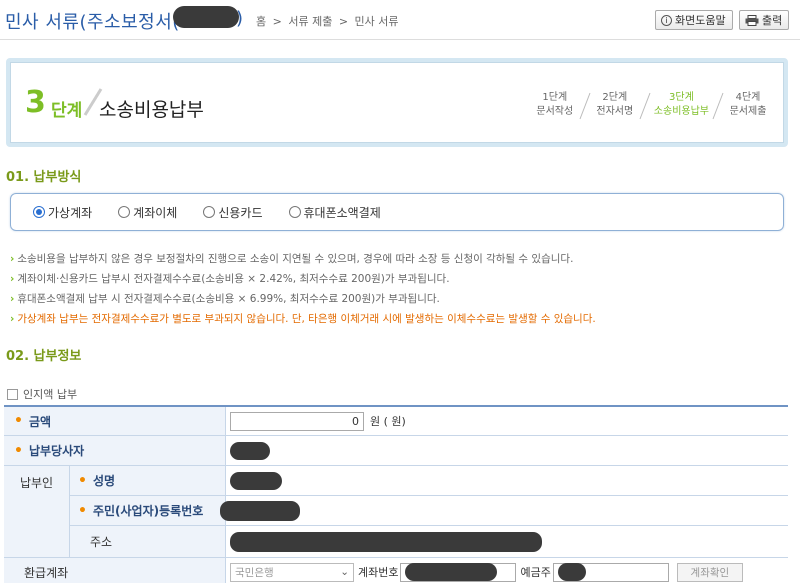 The image size is (800, 583). Describe the element at coordinates (709, 572) in the screenshot. I see `verify-account-button: 계좌확인` at that location.